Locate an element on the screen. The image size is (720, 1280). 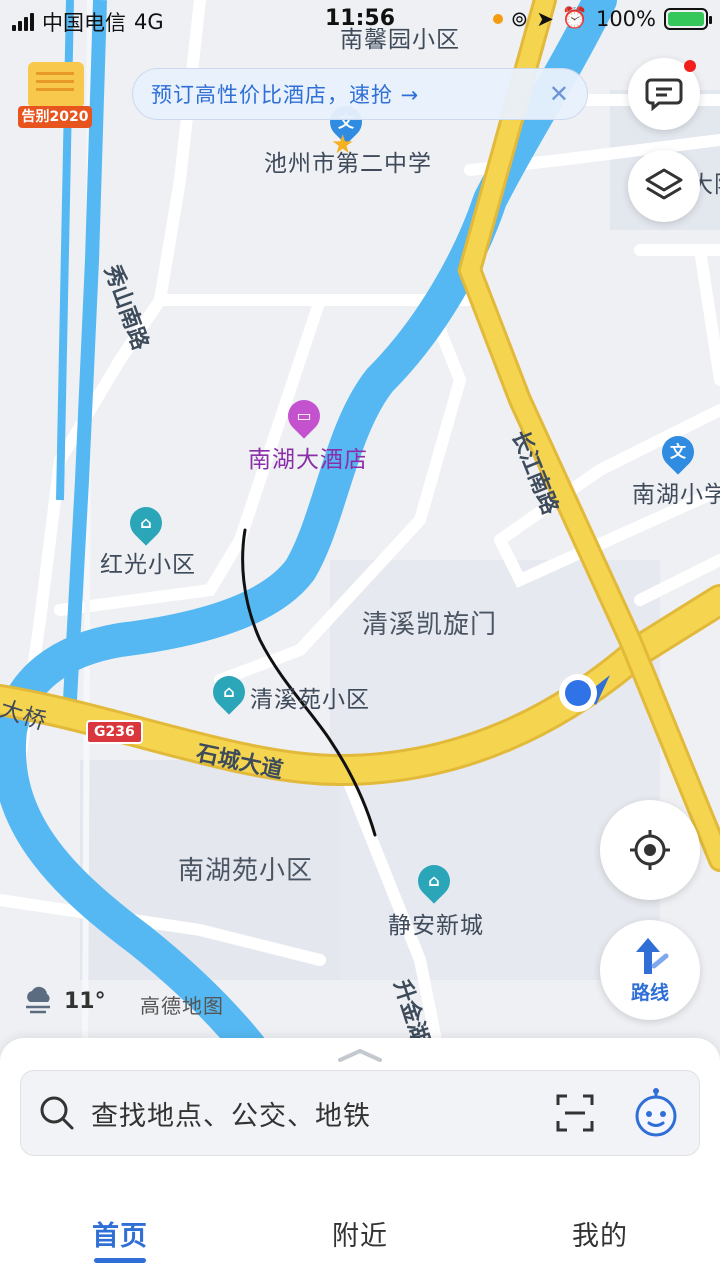
layers-button is located at coordinates (664, 186).